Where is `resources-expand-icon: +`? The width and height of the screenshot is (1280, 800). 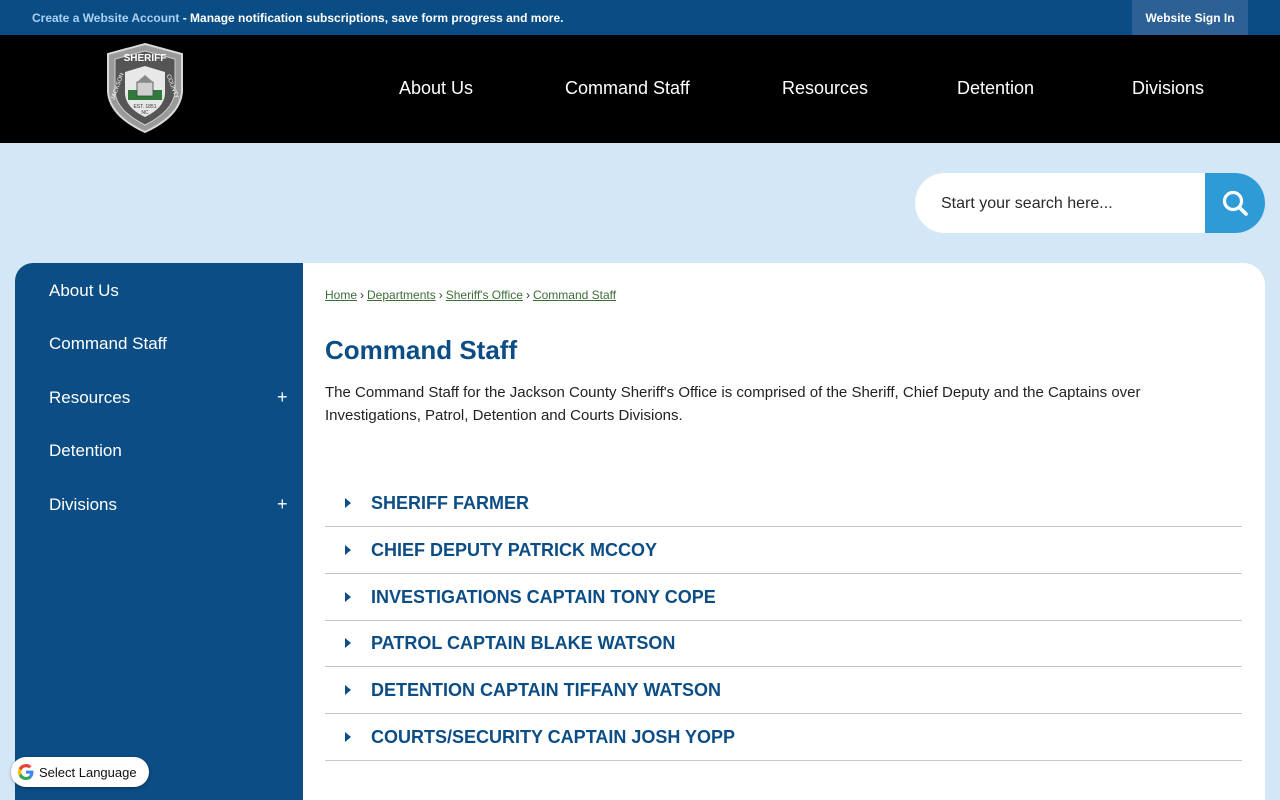
resources-expand-icon: + is located at coordinates (282, 397).